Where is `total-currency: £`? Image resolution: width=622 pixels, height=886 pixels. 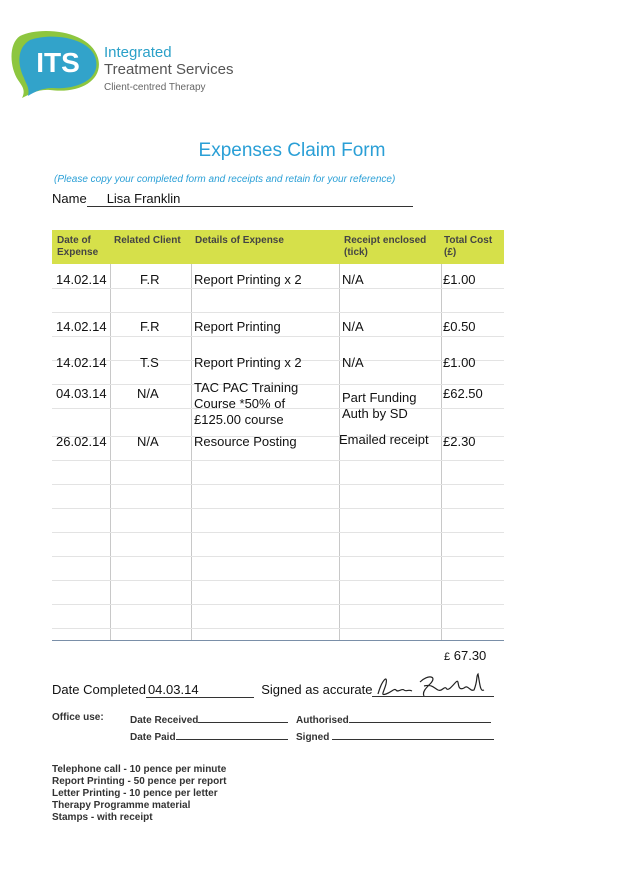
total-currency: £ is located at coordinates (447, 657).